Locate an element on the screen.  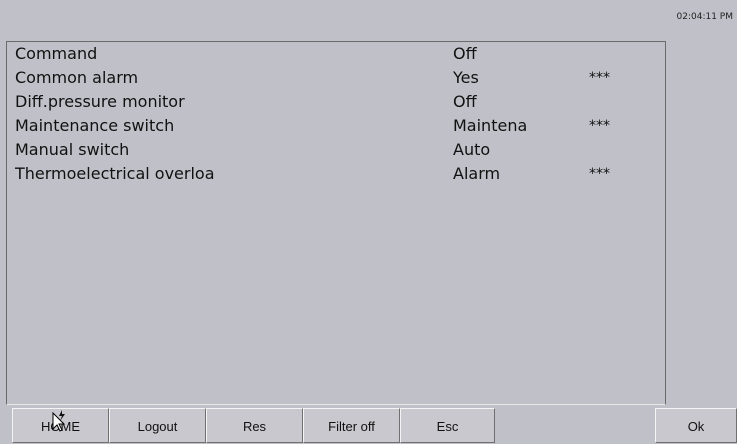
item-name: Common alarm is located at coordinates (77, 77).